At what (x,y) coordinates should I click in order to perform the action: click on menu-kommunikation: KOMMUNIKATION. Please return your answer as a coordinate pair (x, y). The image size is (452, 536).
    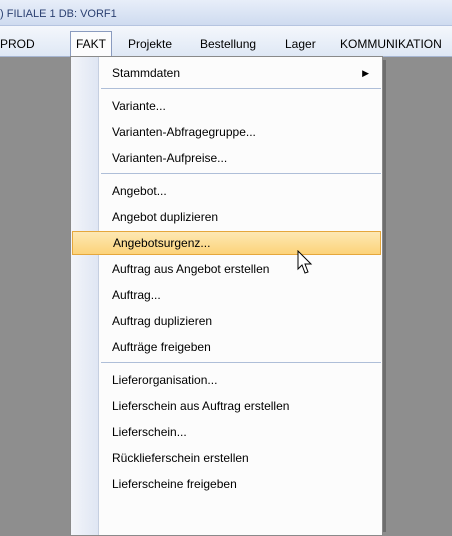
    Looking at the image, I should click on (391, 44).